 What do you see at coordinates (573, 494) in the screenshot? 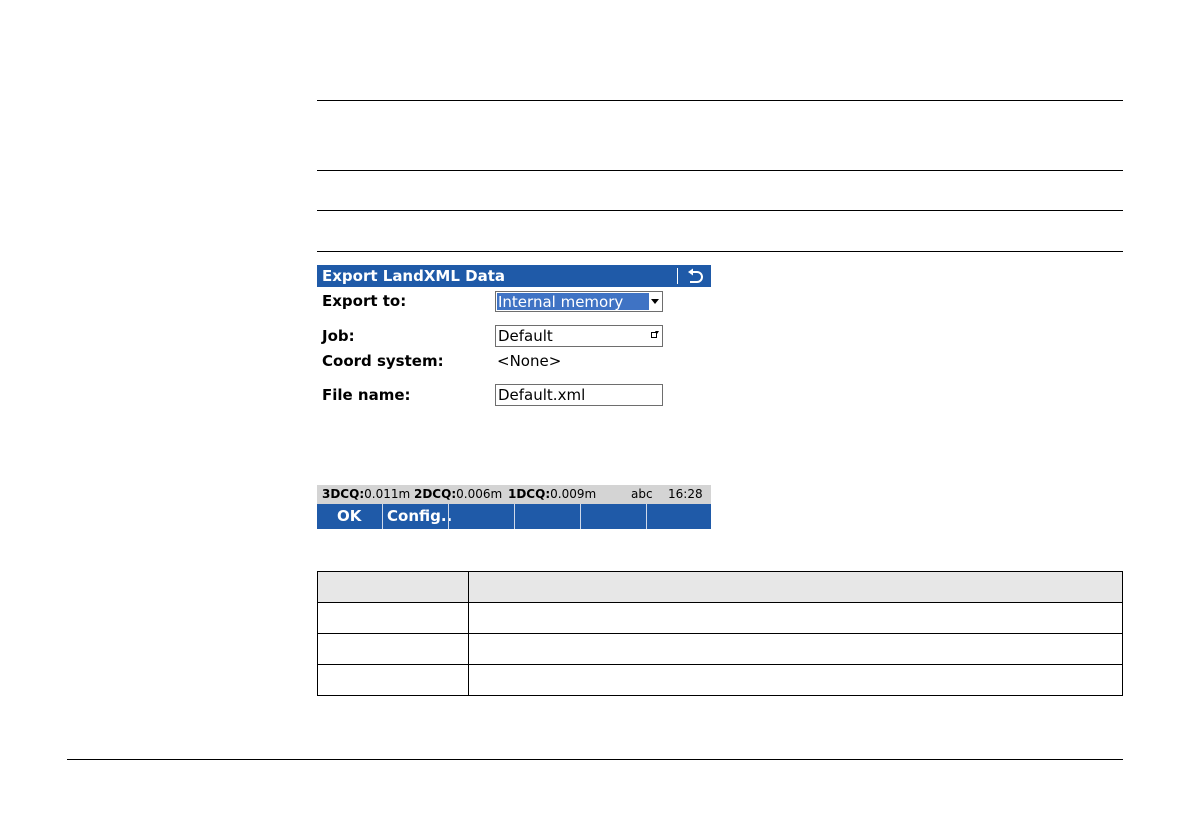
I see `1dcq-value: 0.009m` at bounding box center [573, 494].